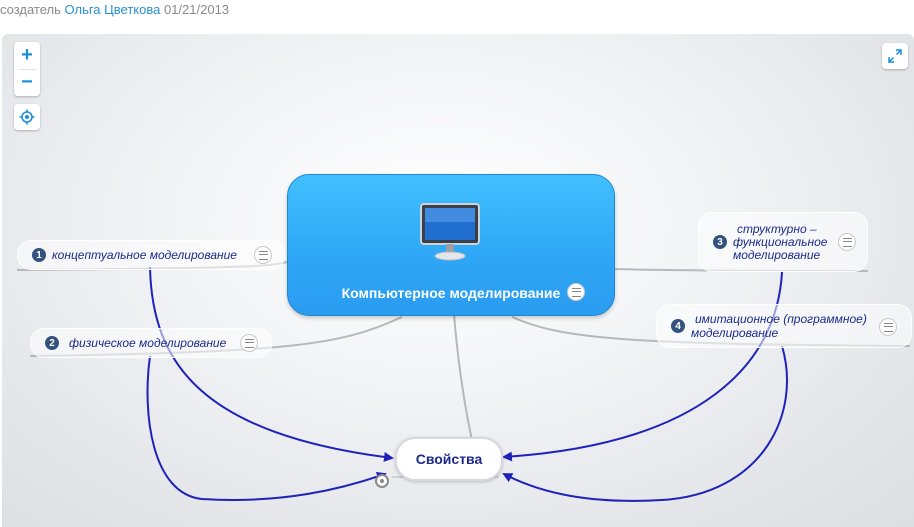  What do you see at coordinates (27, 82) in the screenshot?
I see `zoom-out-button: −` at bounding box center [27, 82].